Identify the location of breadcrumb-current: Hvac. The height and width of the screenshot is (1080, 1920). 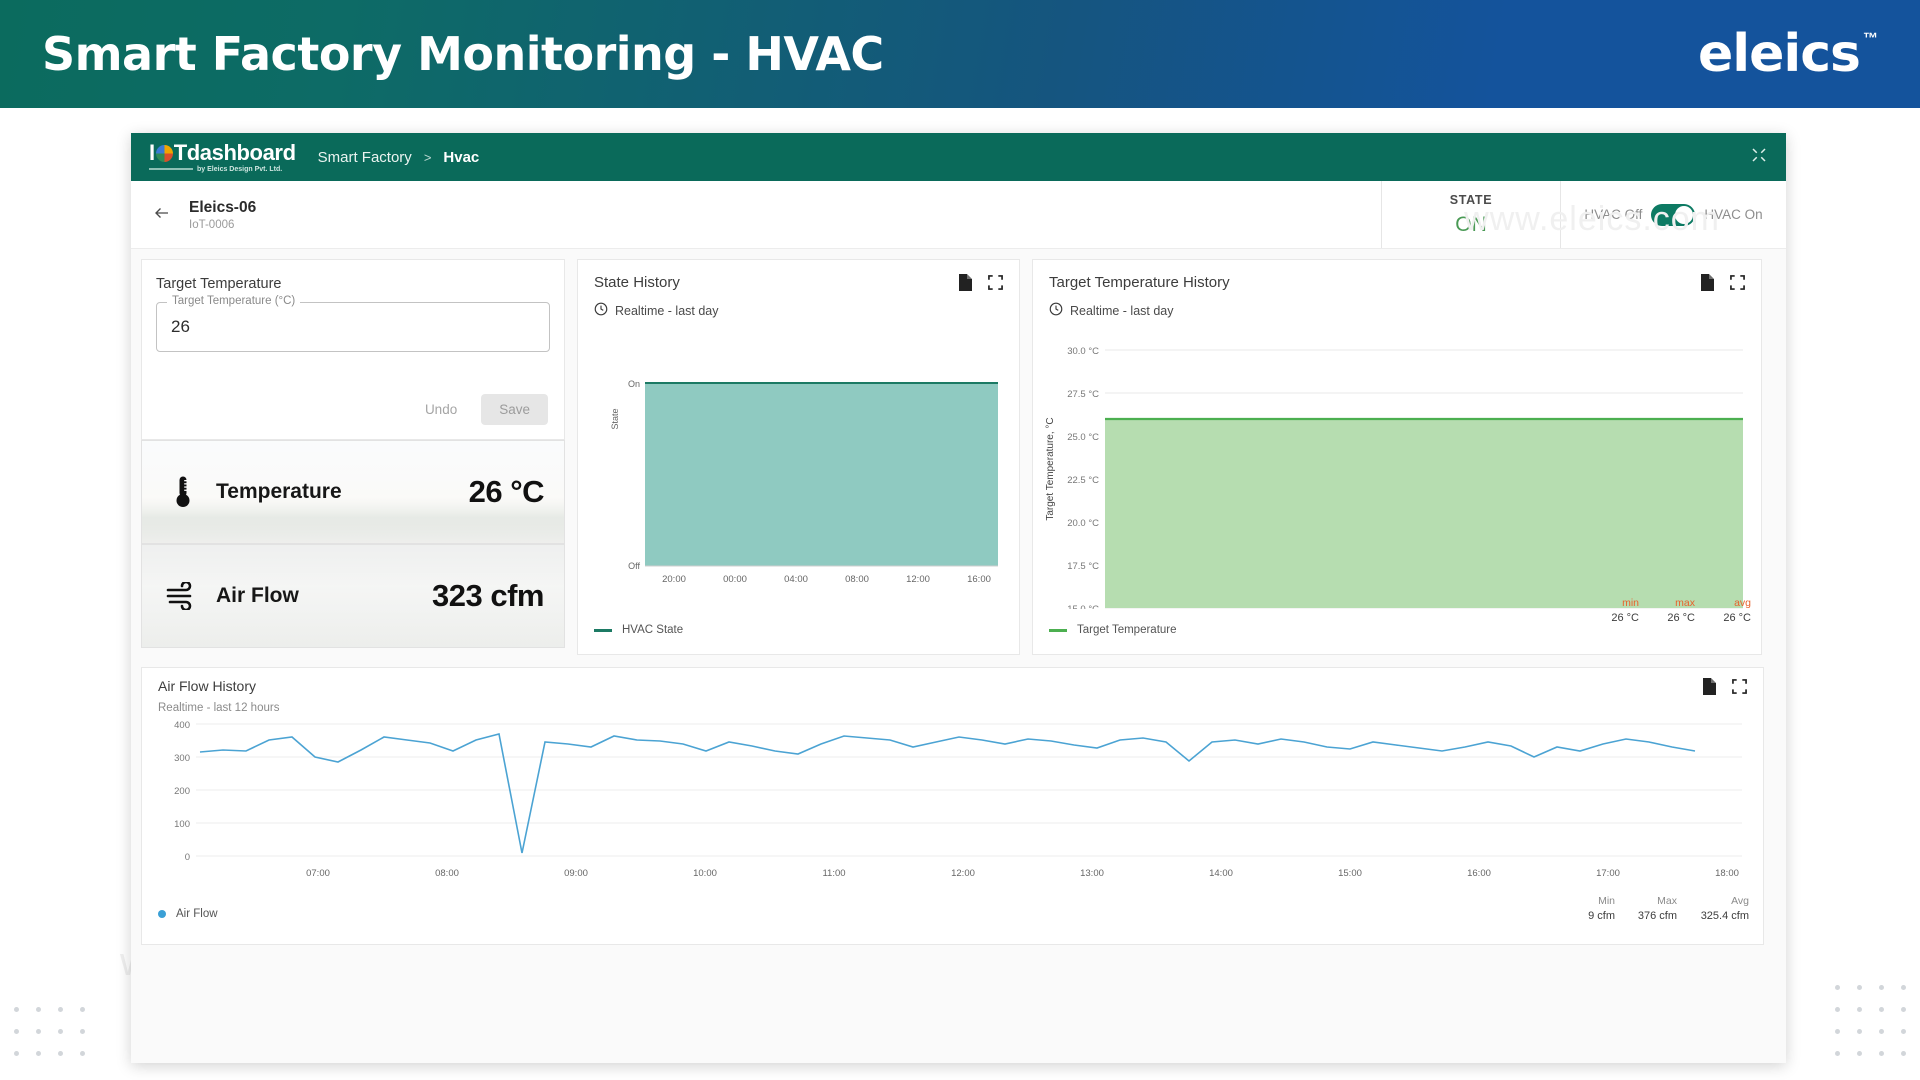
(461, 157).